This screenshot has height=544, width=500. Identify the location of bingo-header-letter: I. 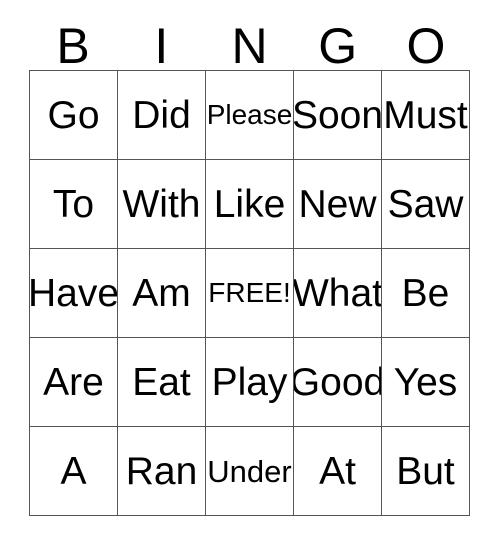
(161, 46).